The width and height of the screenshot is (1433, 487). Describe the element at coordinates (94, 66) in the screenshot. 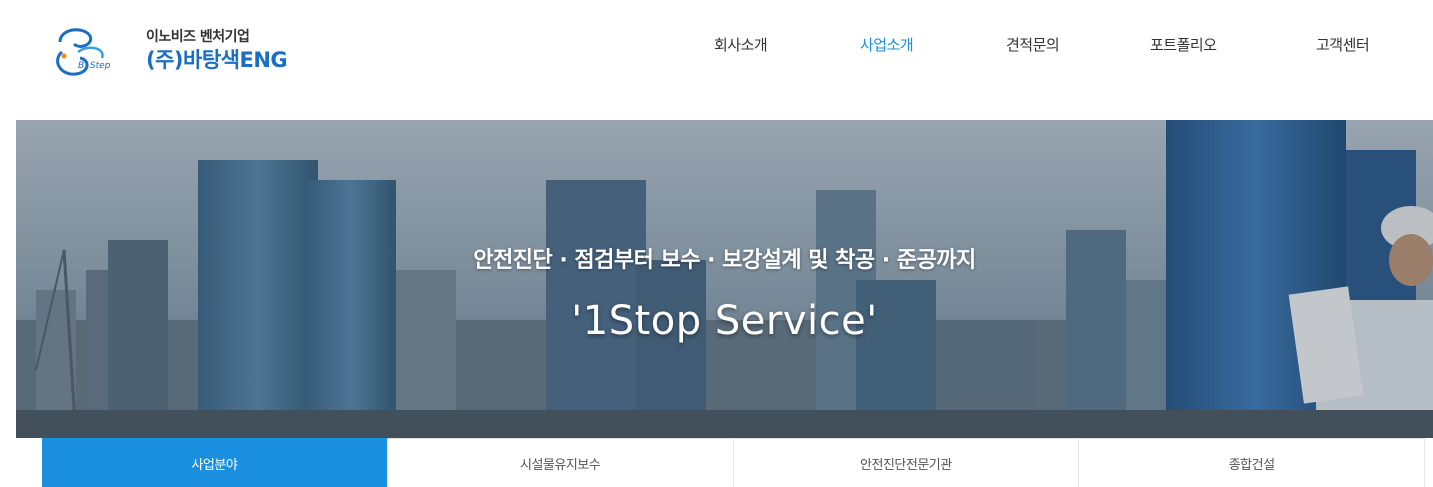

I see `svg-text: B1Step` at that location.